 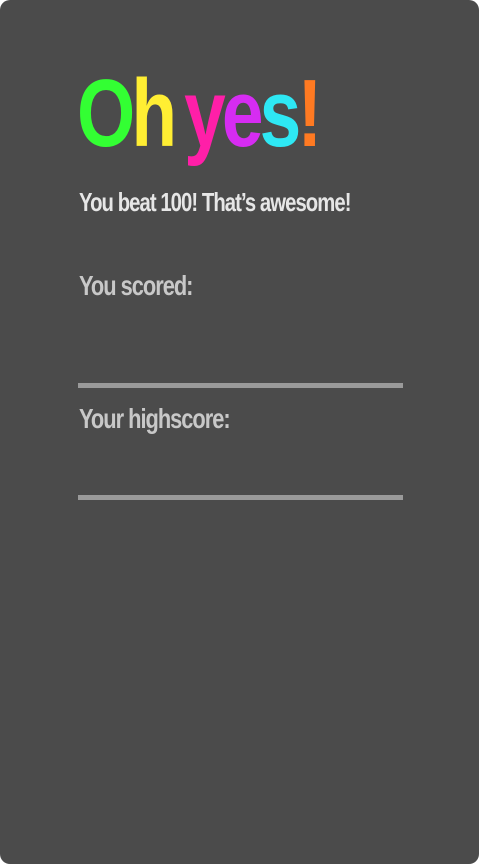 I want to click on title-letter: y, so click(x=205, y=113).